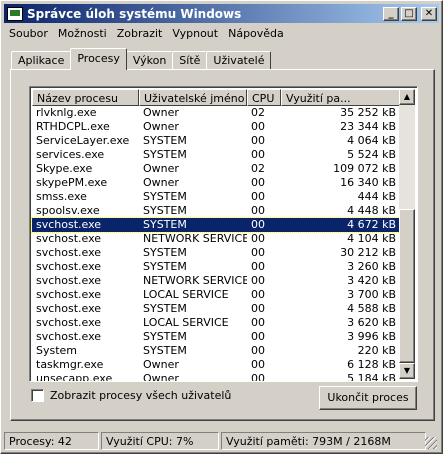 The width and height of the screenshot is (443, 454). I want to click on tab-performance: Výkon, so click(149, 60).